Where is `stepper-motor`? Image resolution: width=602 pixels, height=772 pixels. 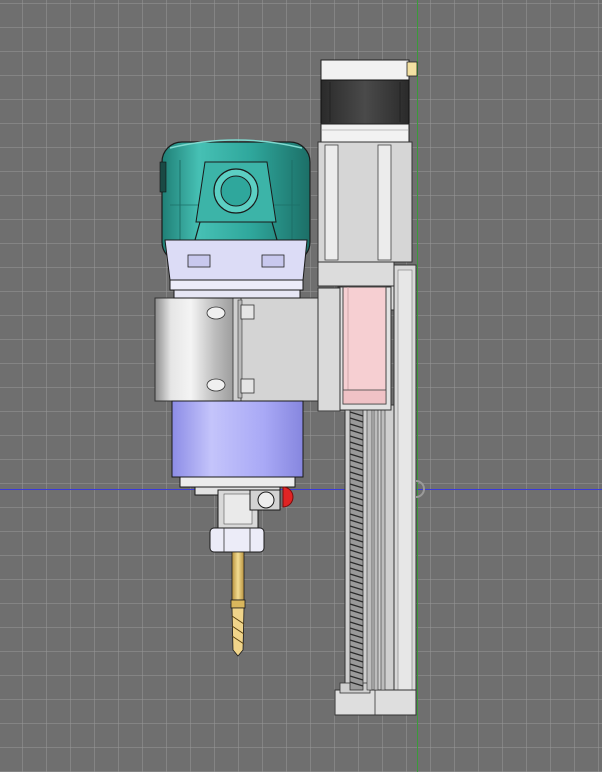
stepper-motor is located at coordinates (369, 101).